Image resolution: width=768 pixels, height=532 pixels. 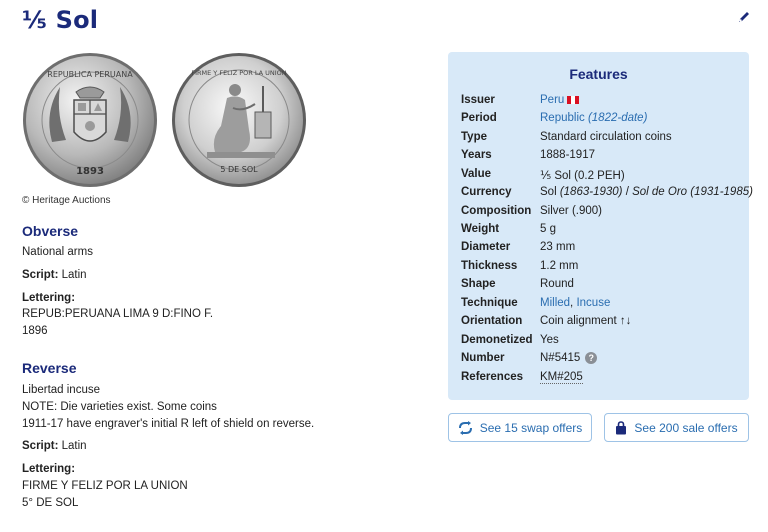 What do you see at coordinates (40, 446) in the screenshot?
I see `reverse-script-label: Script:` at bounding box center [40, 446].